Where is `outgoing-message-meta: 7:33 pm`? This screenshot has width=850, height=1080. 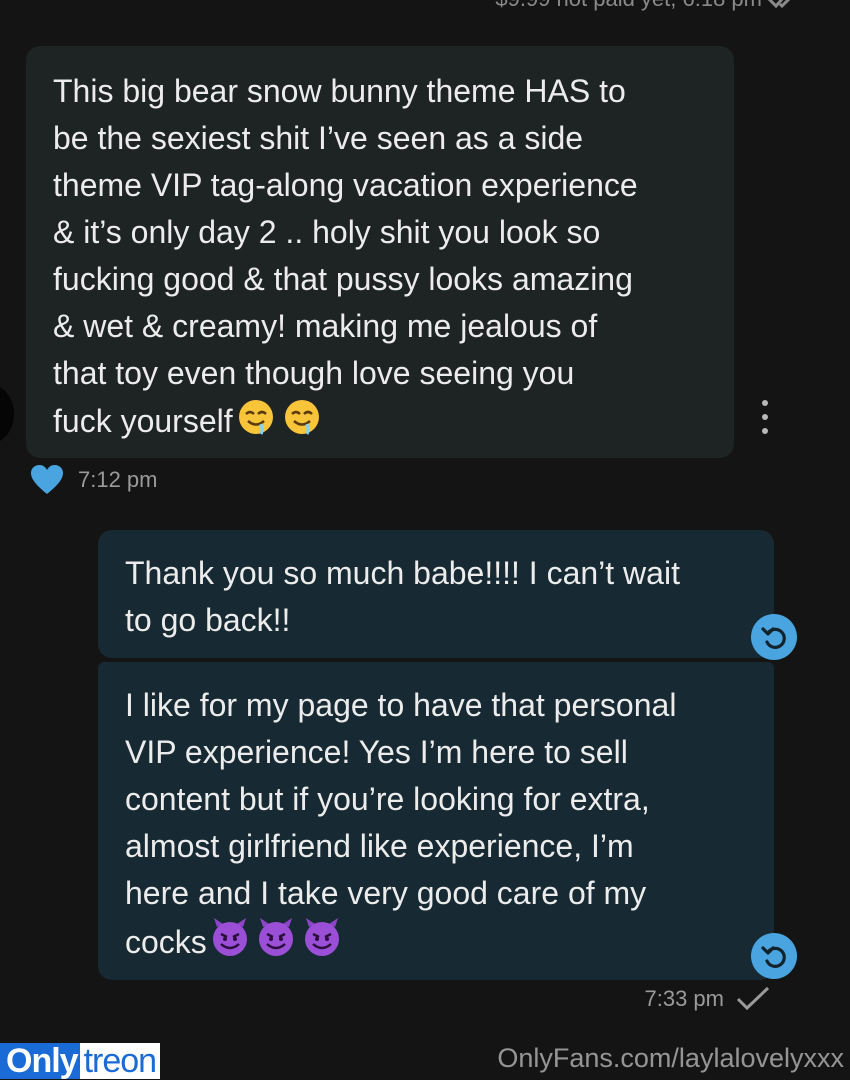 outgoing-message-meta: 7:33 pm is located at coordinates (708, 999).